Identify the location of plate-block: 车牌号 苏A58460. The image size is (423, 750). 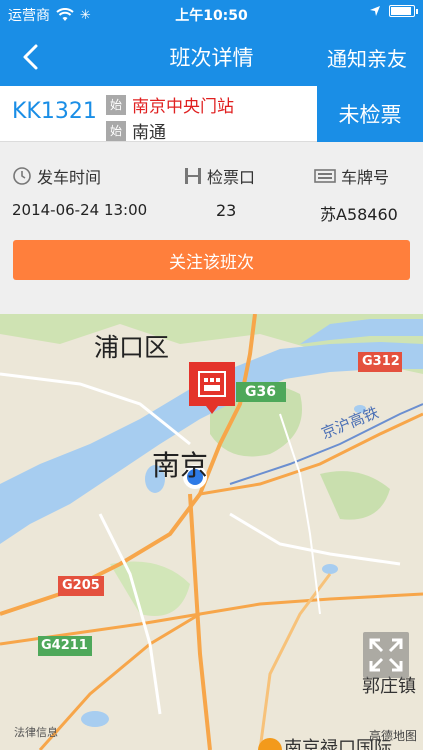
(356, 194).